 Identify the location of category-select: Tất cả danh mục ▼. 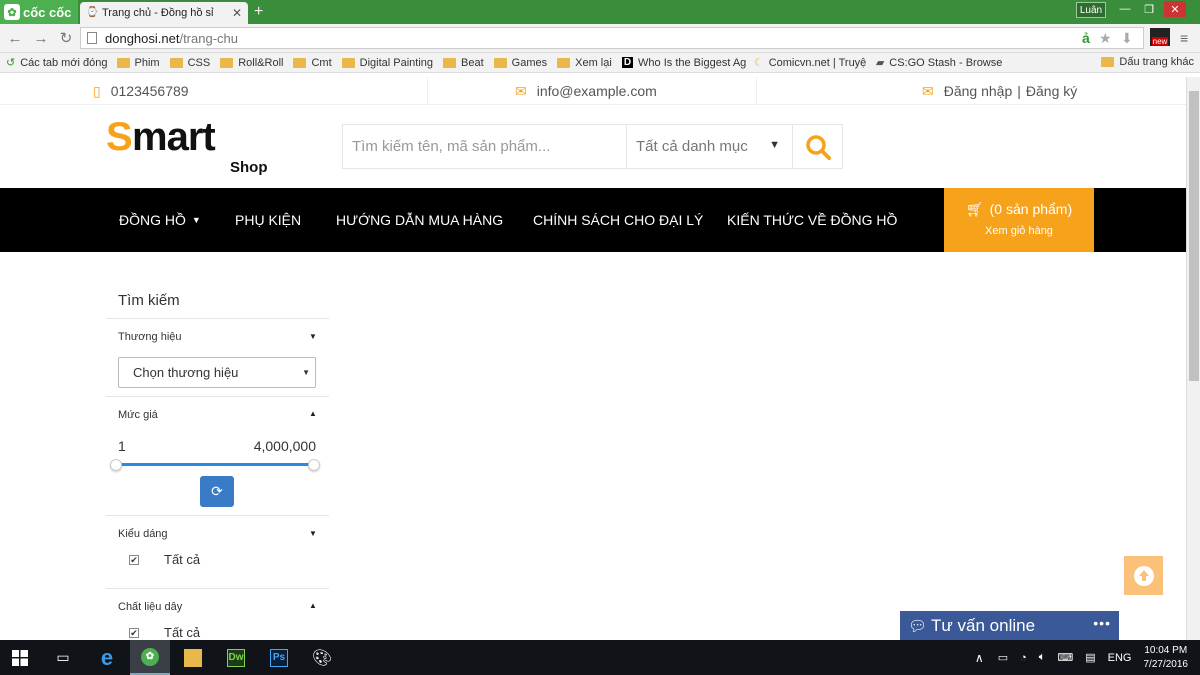
(710, 146).